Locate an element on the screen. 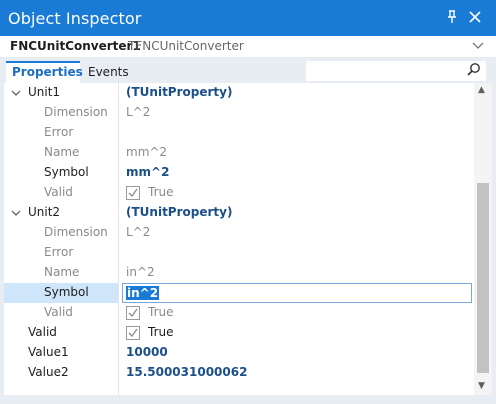  object-name: FNCUnitConverter1 is located at coordinates (75, 46).